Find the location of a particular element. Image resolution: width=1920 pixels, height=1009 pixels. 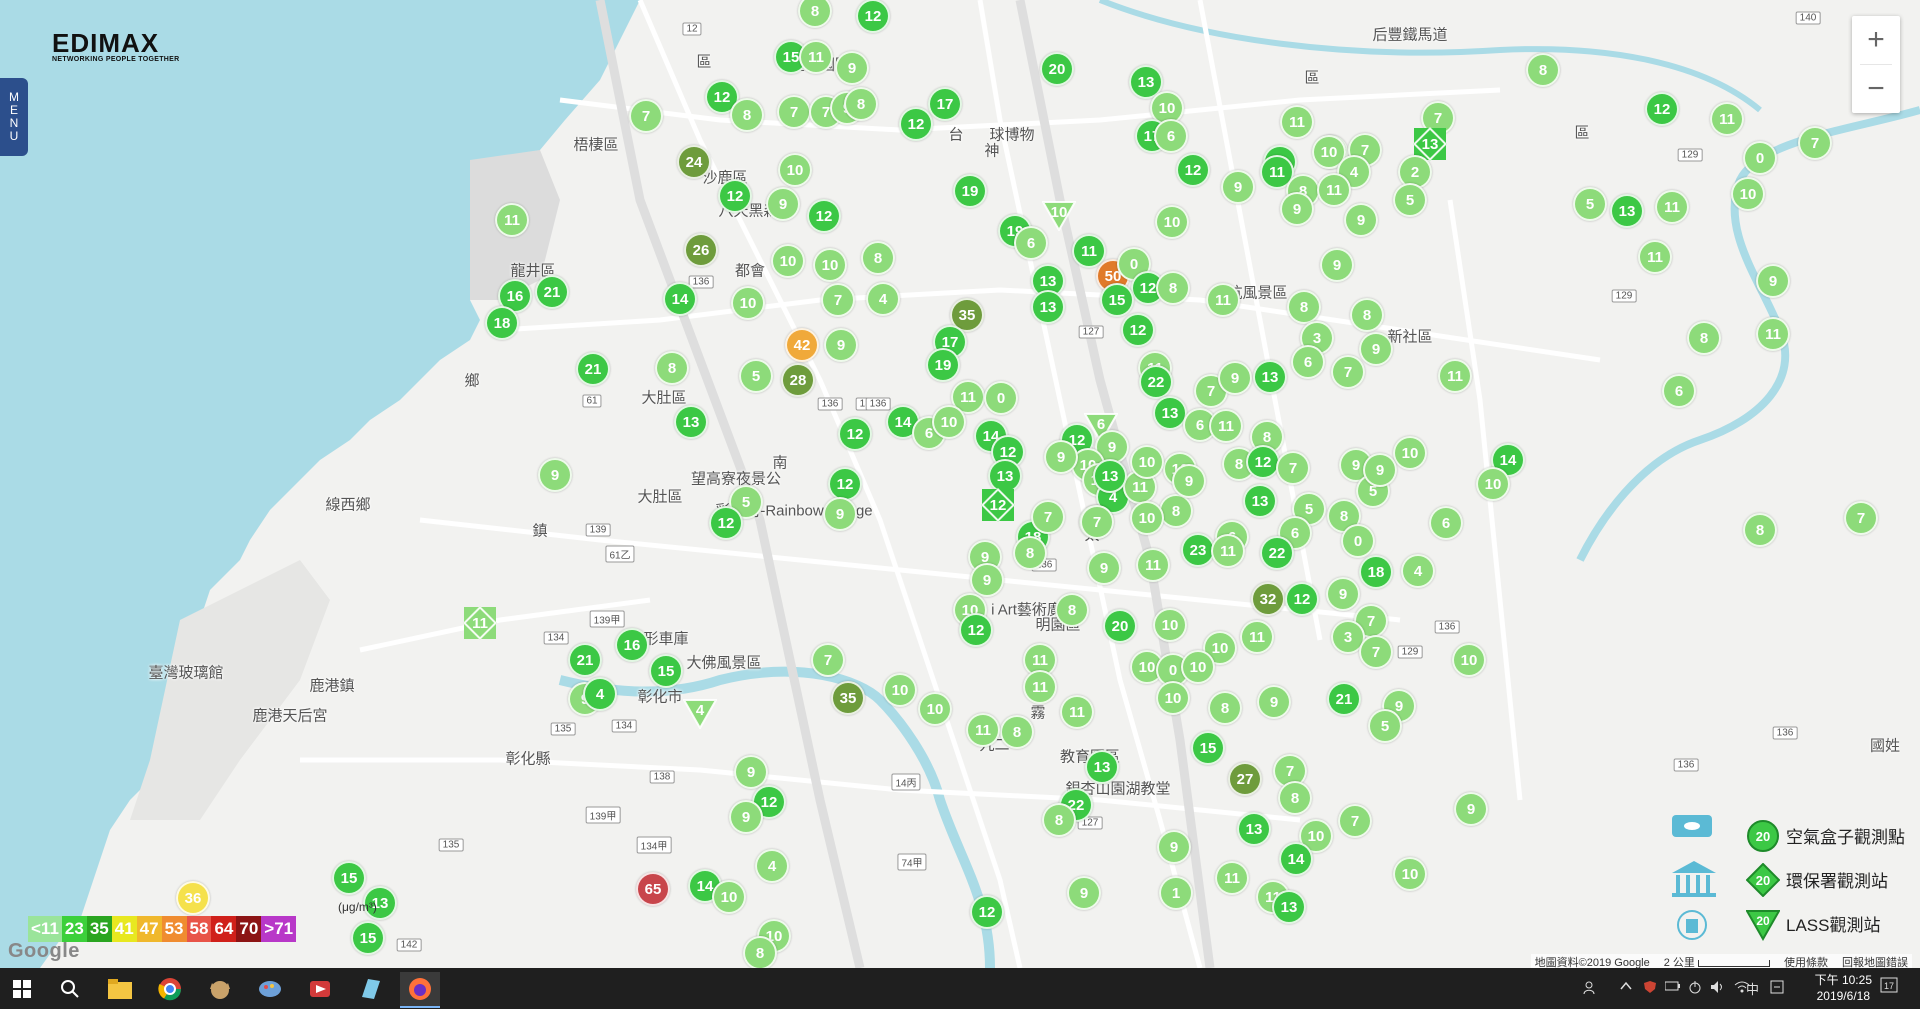

terms-link: 使用條款 is located at coordinates (1806, 961).